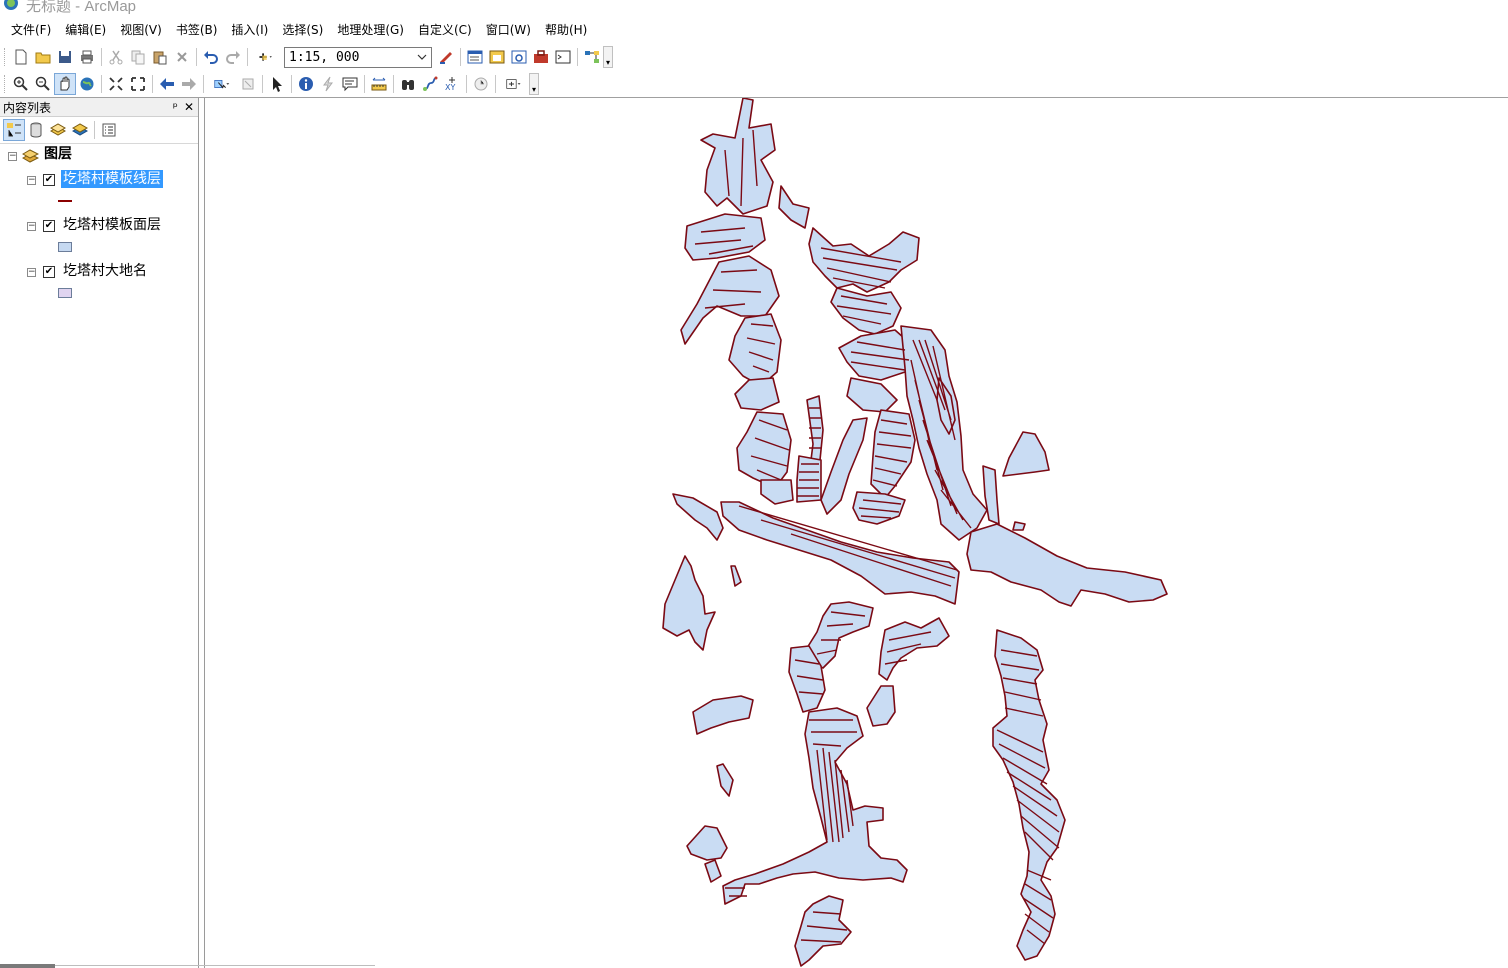 This screenshot has width=1508, height=968. Describe the element at coordinates (475, 57) in the screenshot. I see `table-of-contents-button` at that location.